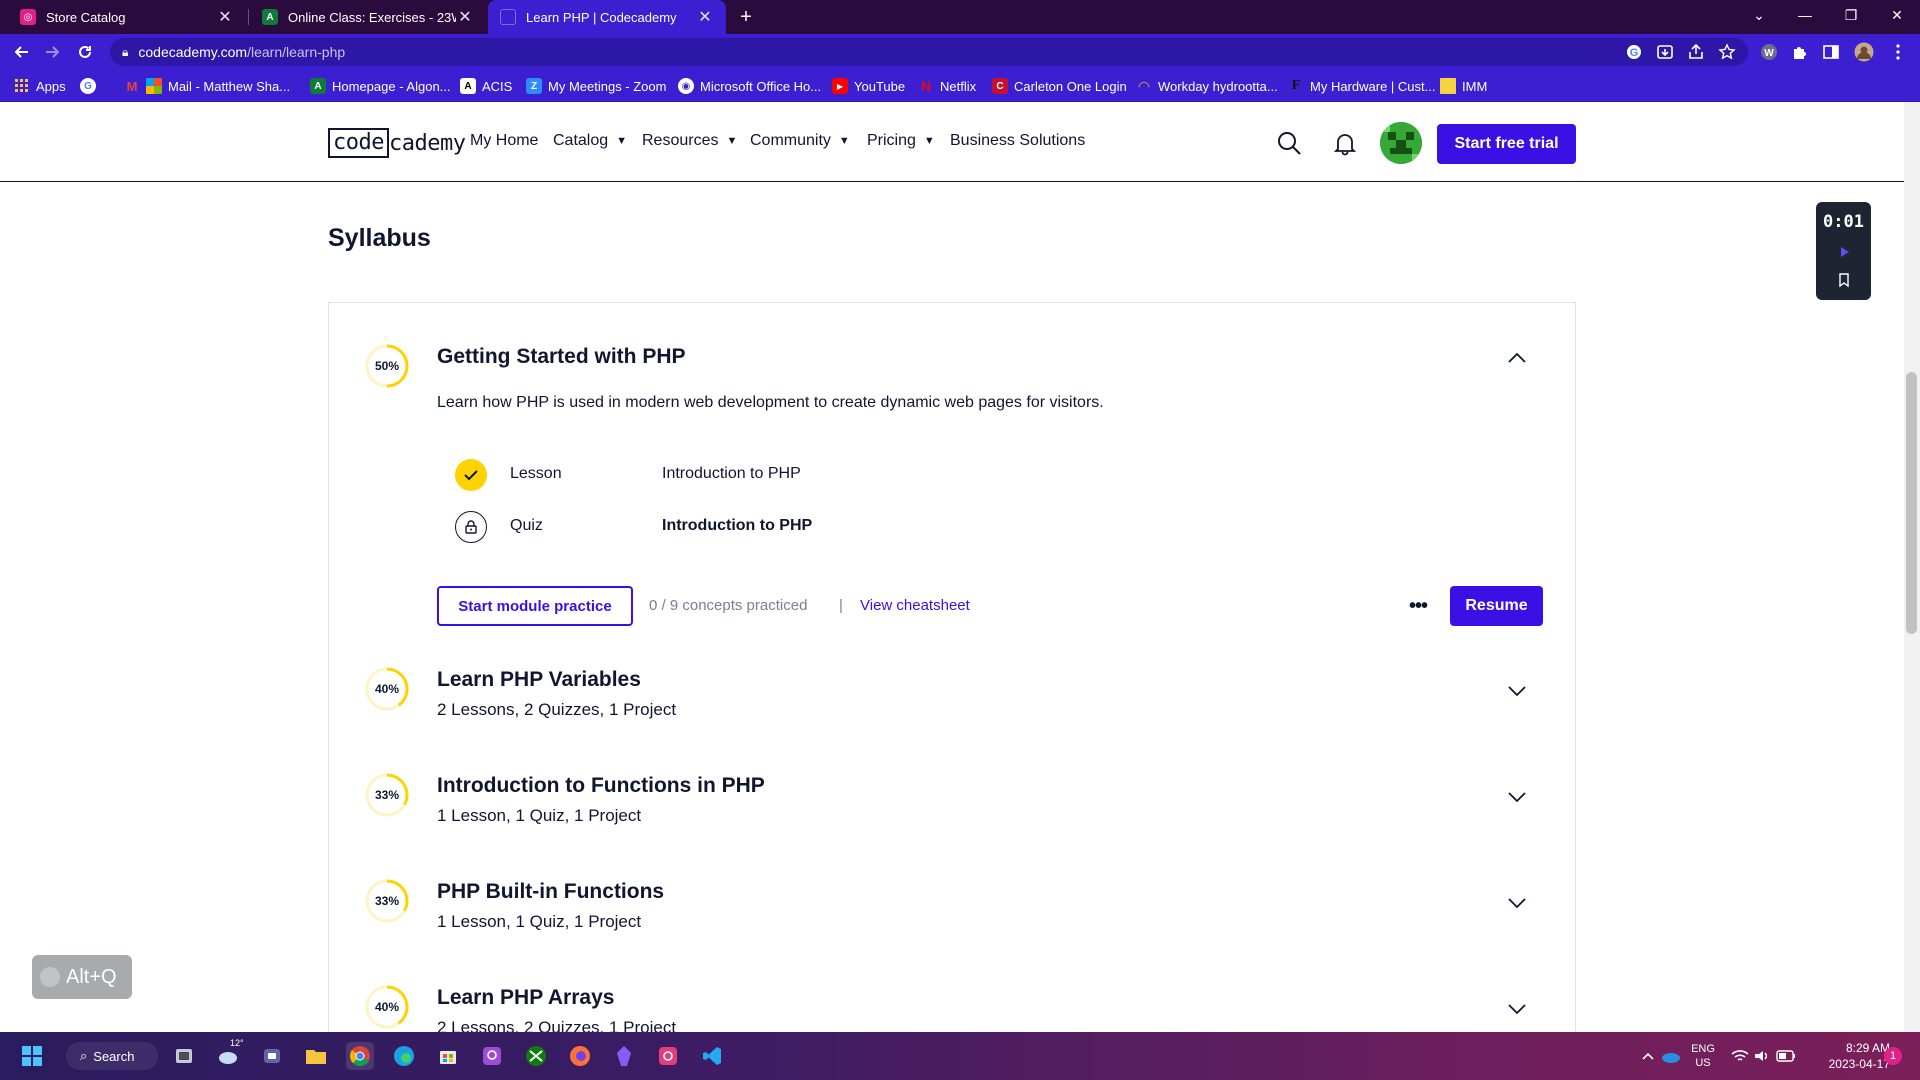  Describe the element at coordinates (712, 1056) in the screenshot. I see `vscode-icon` at that location.